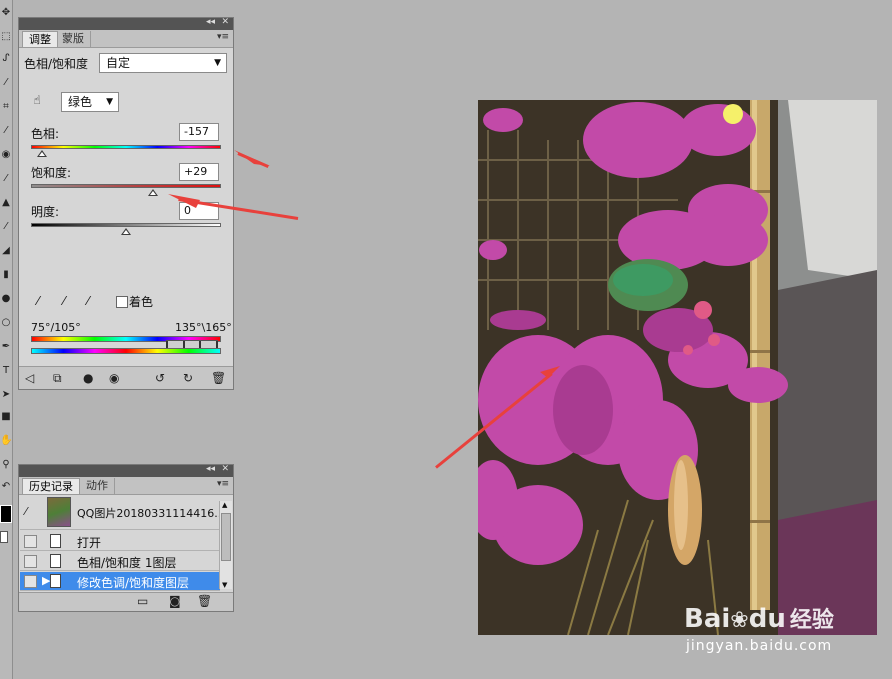 The height and width of the screenshot is (679, 892). What do you see at coordinates (364, 264) in the screenshot?
I see `annotation-arrowheads` at bounding box center [364, 264].